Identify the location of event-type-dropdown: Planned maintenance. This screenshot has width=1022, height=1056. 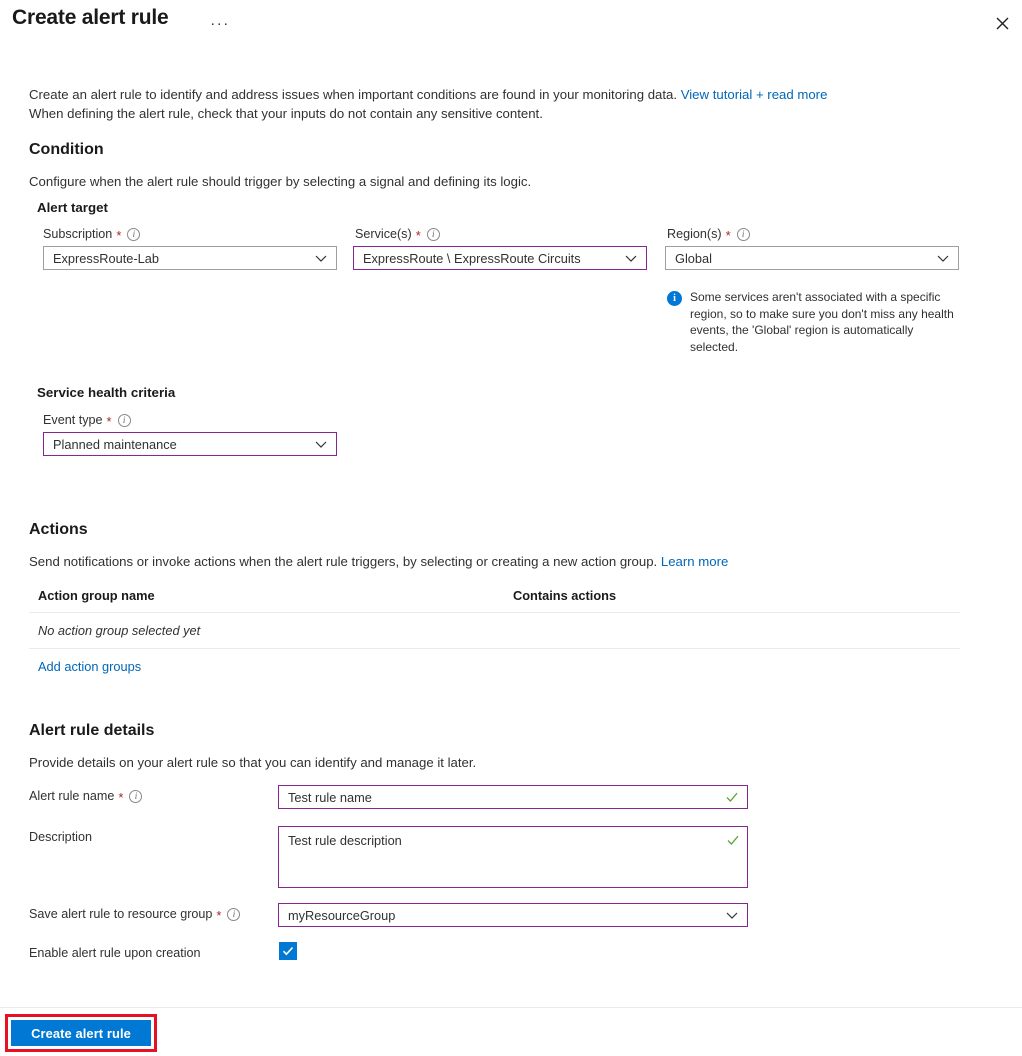
(190, 444).